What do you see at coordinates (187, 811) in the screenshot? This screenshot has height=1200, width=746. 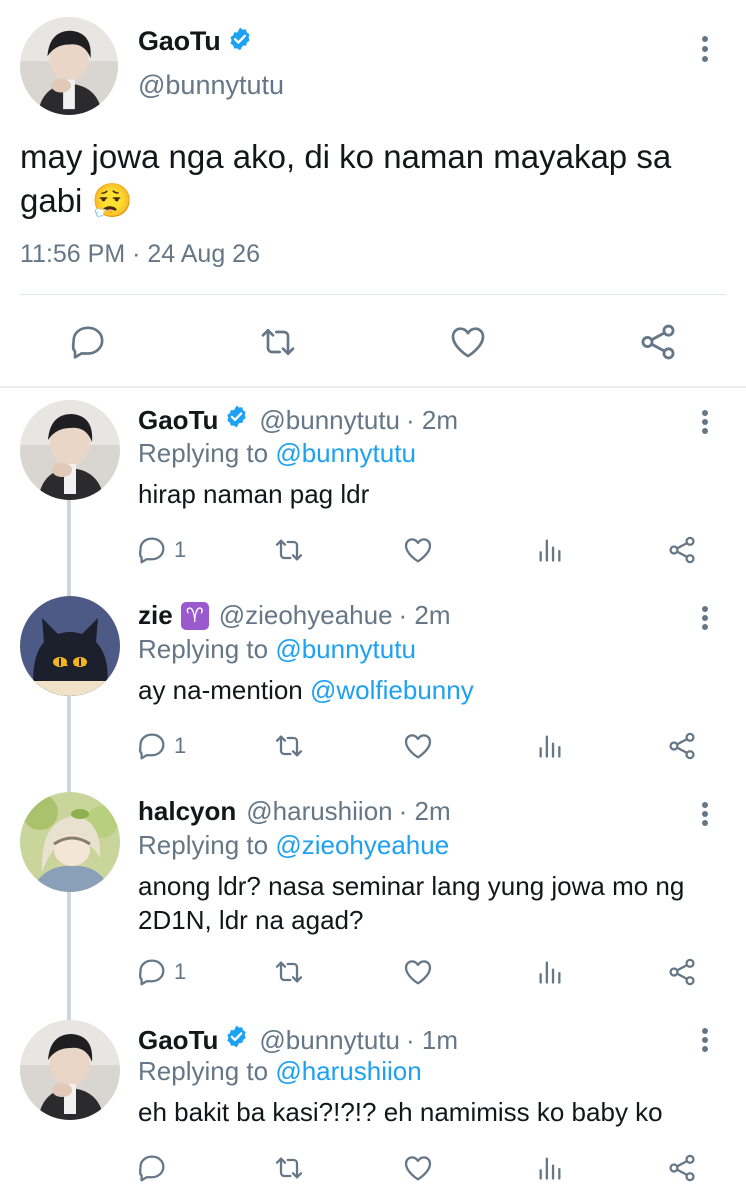 I see `author-name: halcyon` at bounding box center [187, 811].